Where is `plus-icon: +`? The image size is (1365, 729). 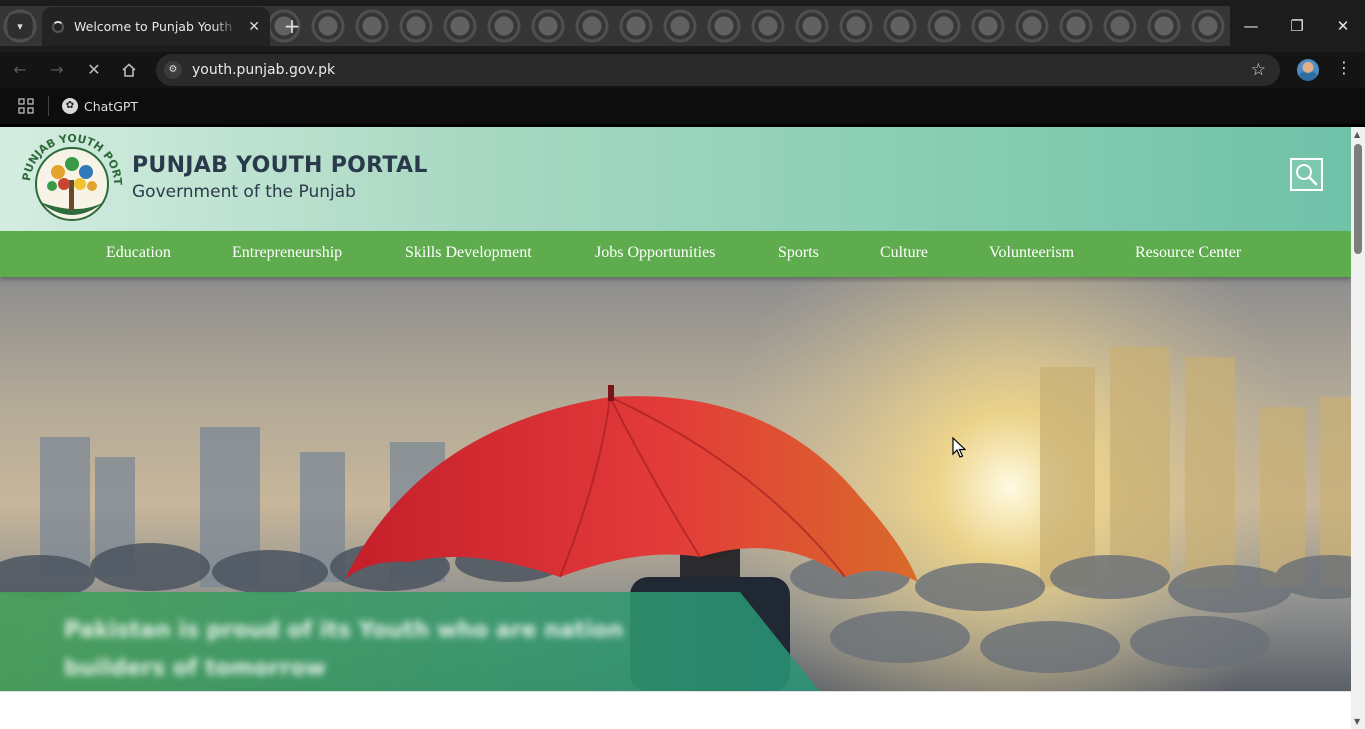
plus-icon: + is located at coordinates (292, 26).